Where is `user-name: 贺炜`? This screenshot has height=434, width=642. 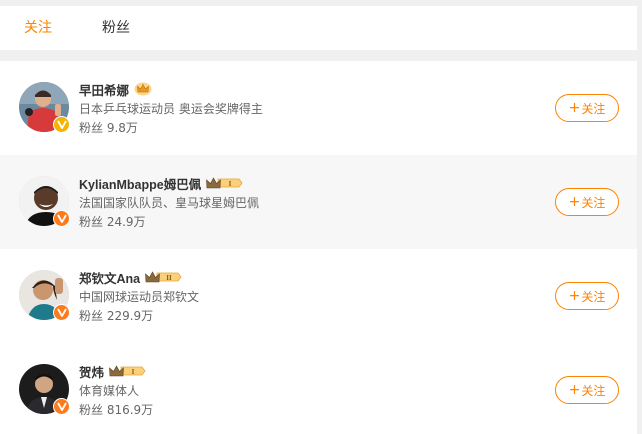
user-name: 贺炜 is located at coordinates (91, 371).